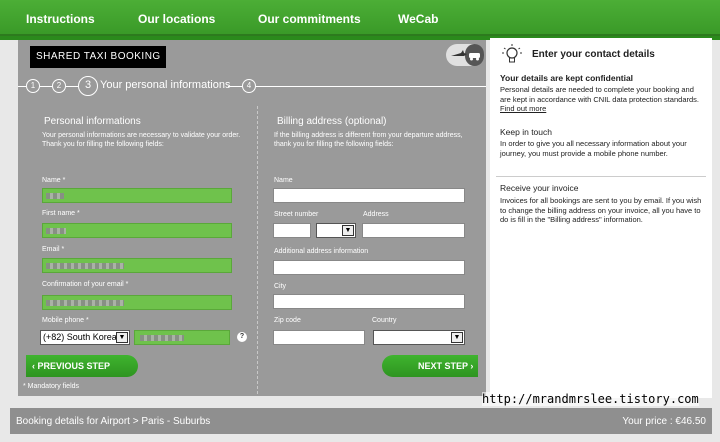 Image resolution: width=720 pixels, height=442 pixels. I want to click on address-label: Address, so click(376, 214).